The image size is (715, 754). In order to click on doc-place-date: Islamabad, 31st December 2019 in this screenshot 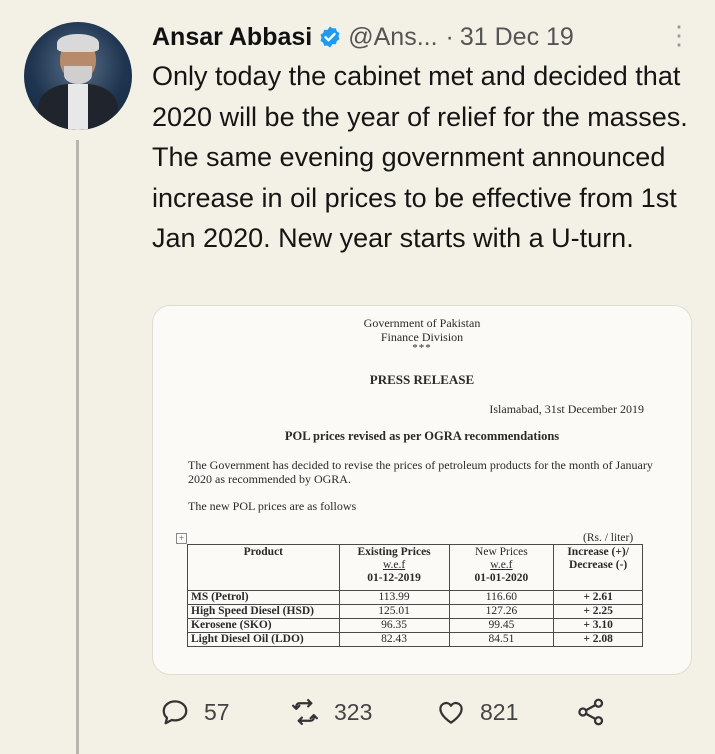, I will do `click(566, 409)`.